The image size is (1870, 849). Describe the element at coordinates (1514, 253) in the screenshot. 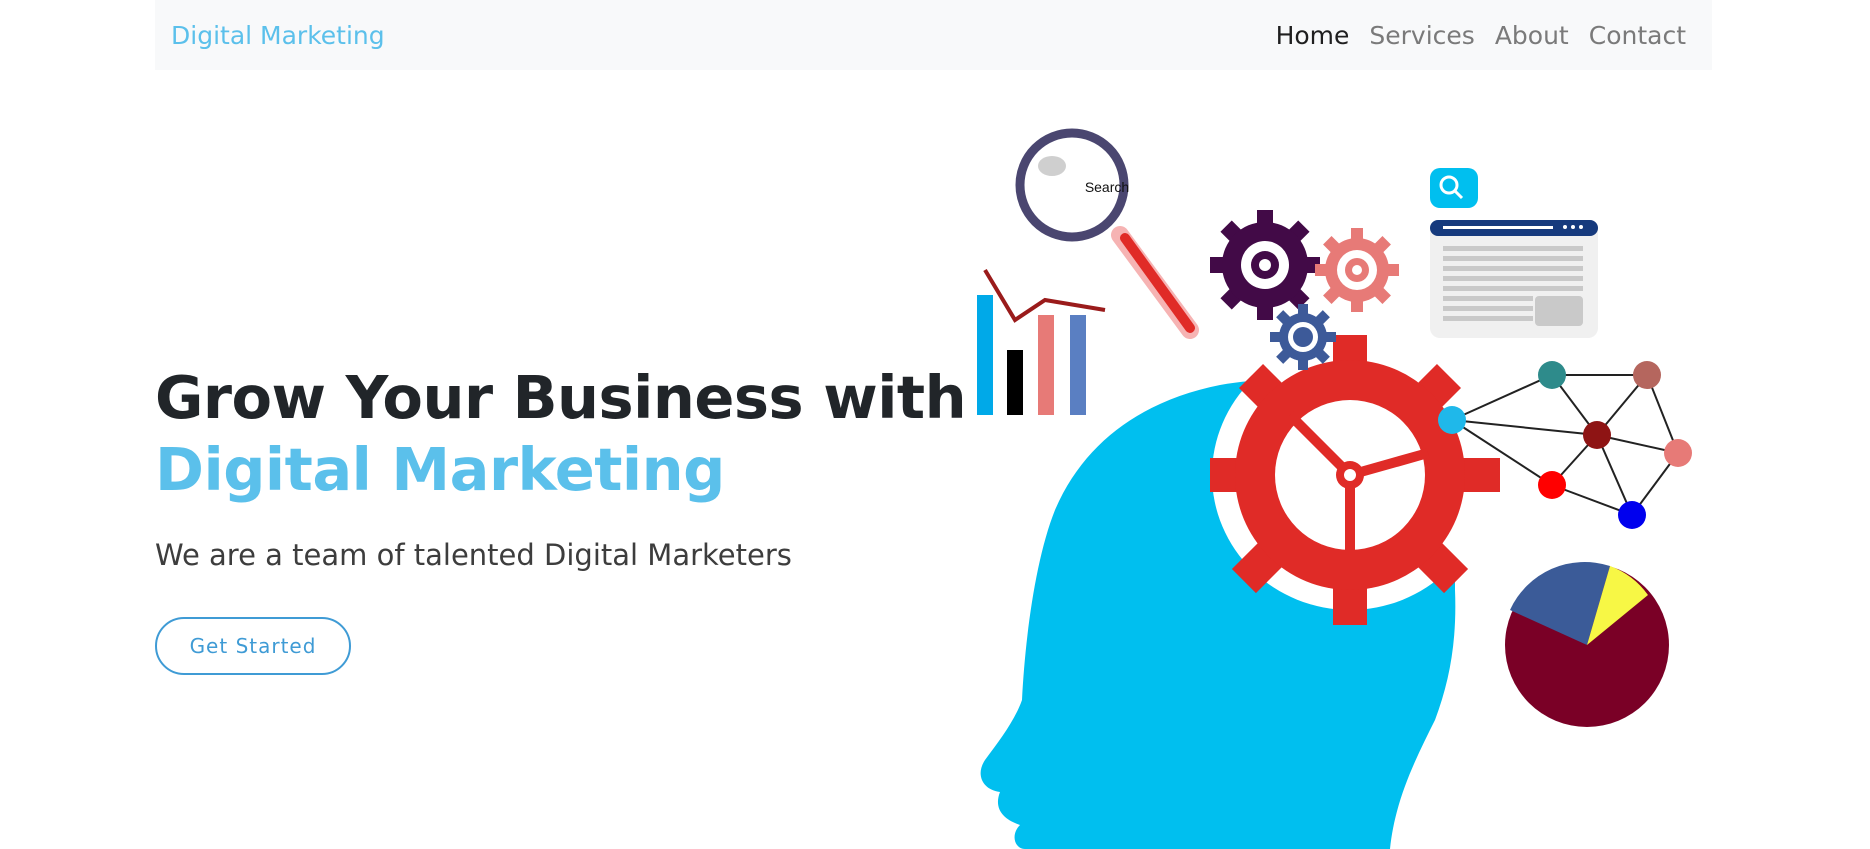

I see `browser-window-icon` at that location.